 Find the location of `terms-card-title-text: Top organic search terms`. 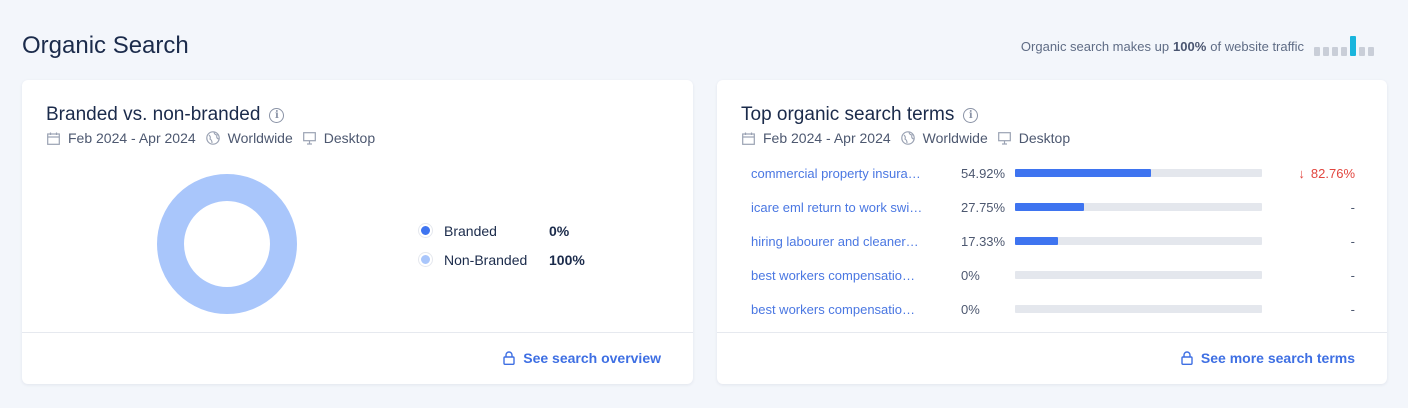

terms-card-title-text: Top organic search terms is located at coordinates (848, 114).